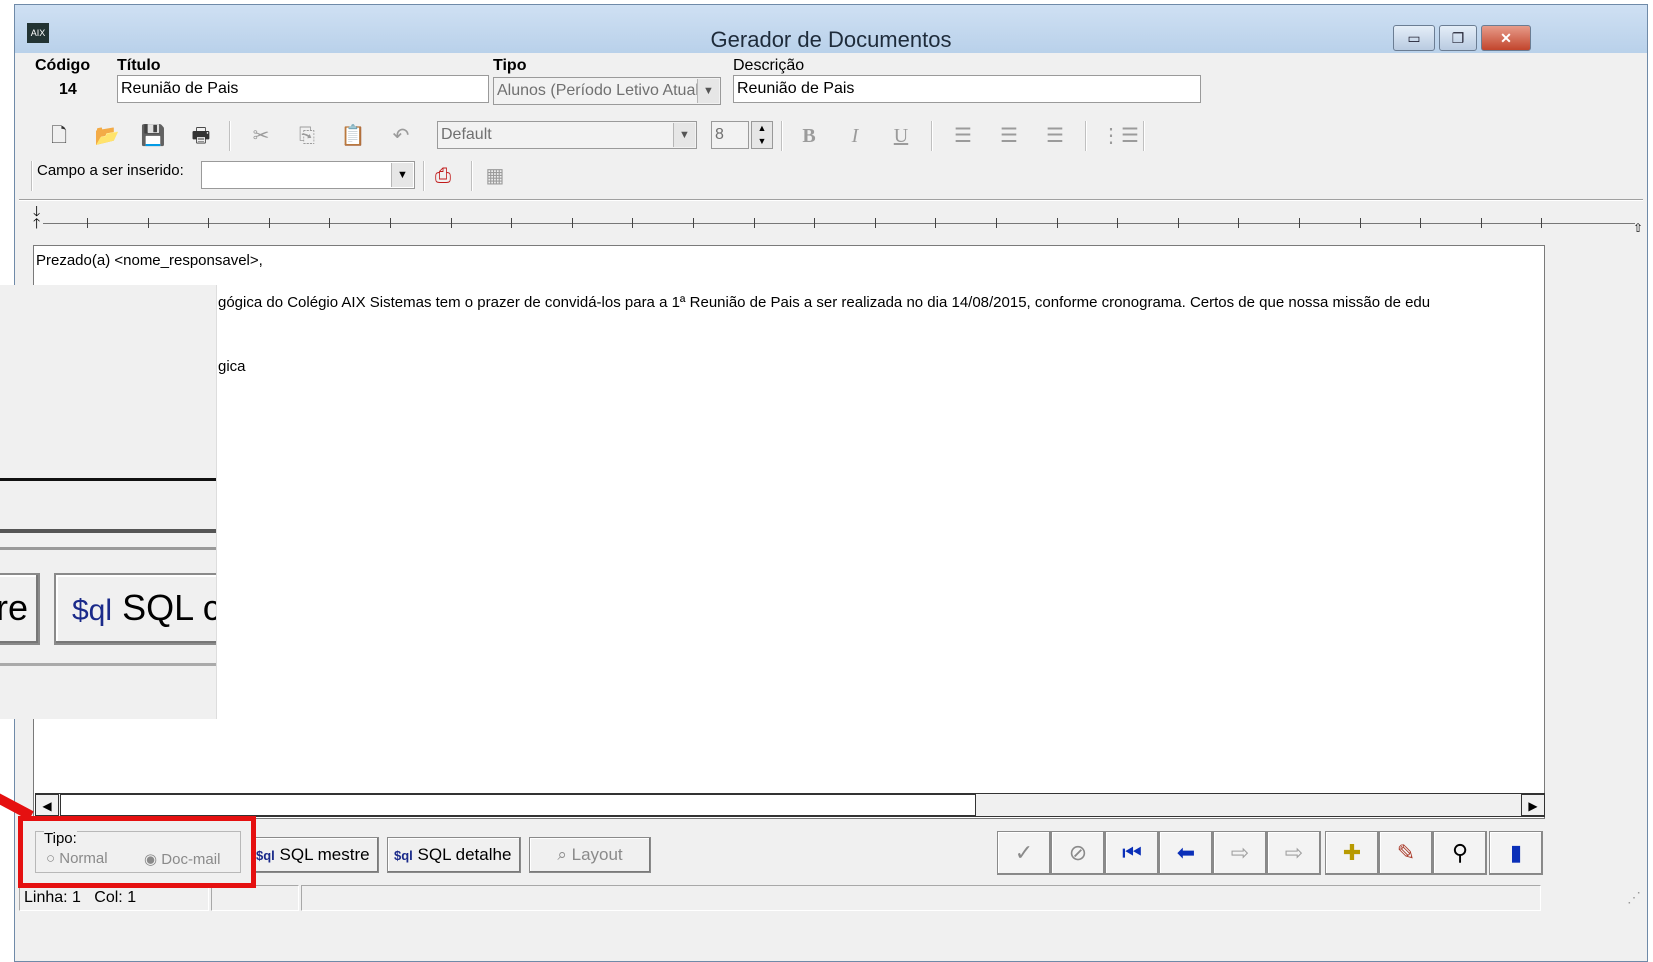 The width and height of the screenshot is (1653, 962). I want to click on scroll-right-icon: ▶, so click(1533, 805).